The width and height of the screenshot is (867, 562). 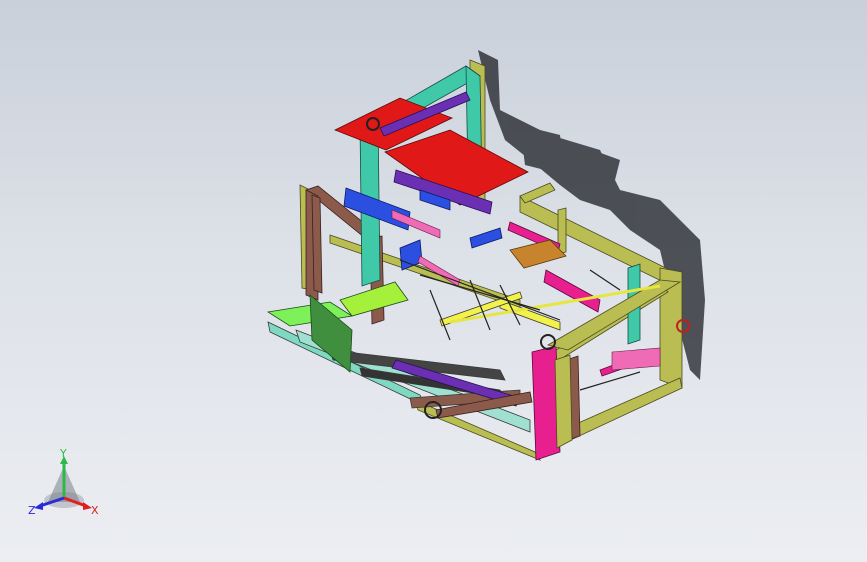 I want to click on y-axis-label: Y, so click(x=63, y=454).